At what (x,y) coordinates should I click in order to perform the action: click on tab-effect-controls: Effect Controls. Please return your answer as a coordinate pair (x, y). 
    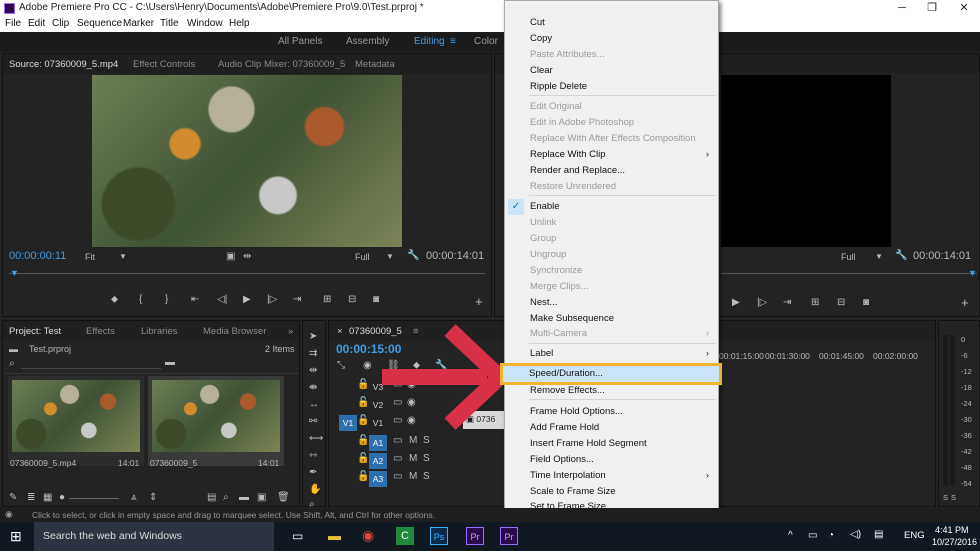
    Looking at the image, I should click on (164, 64).